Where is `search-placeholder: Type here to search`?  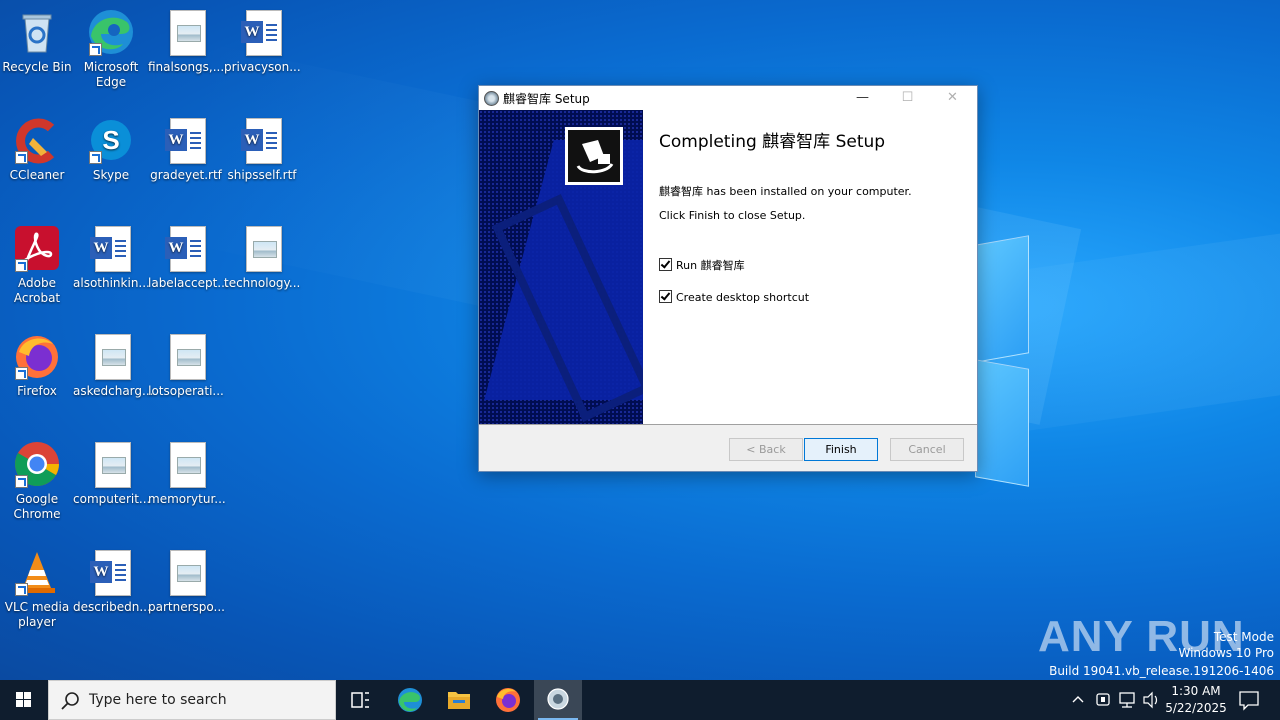 search-placeholder: Type here to search is located at coordinates (158, 700).